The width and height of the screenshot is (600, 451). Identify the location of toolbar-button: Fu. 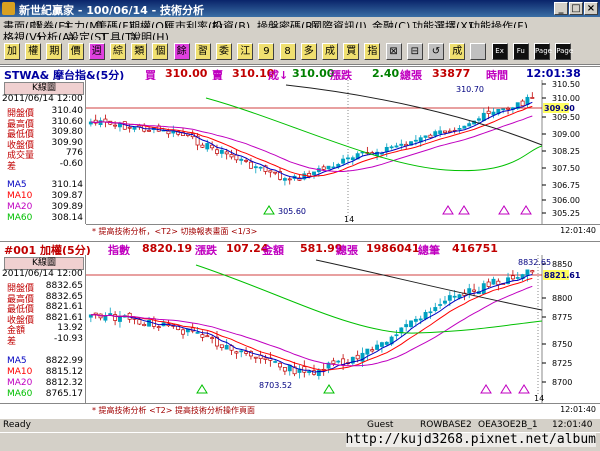
(520, 51).